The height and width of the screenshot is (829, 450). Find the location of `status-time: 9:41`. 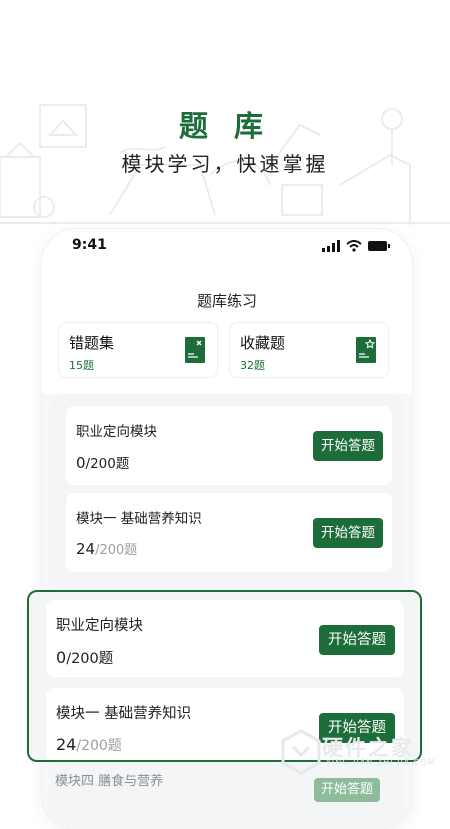

status-time: 9:41 is located at coordinates (89, 245).